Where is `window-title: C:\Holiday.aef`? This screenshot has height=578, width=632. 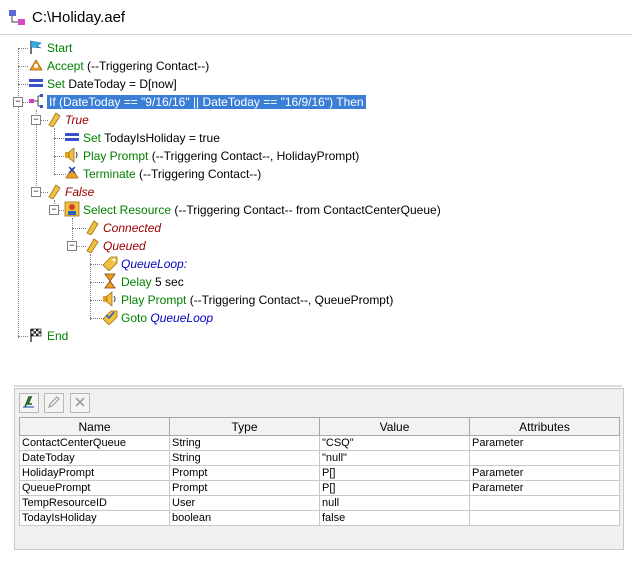
window-title: C:\Holiday.aef is located at coordinates (79, 17).